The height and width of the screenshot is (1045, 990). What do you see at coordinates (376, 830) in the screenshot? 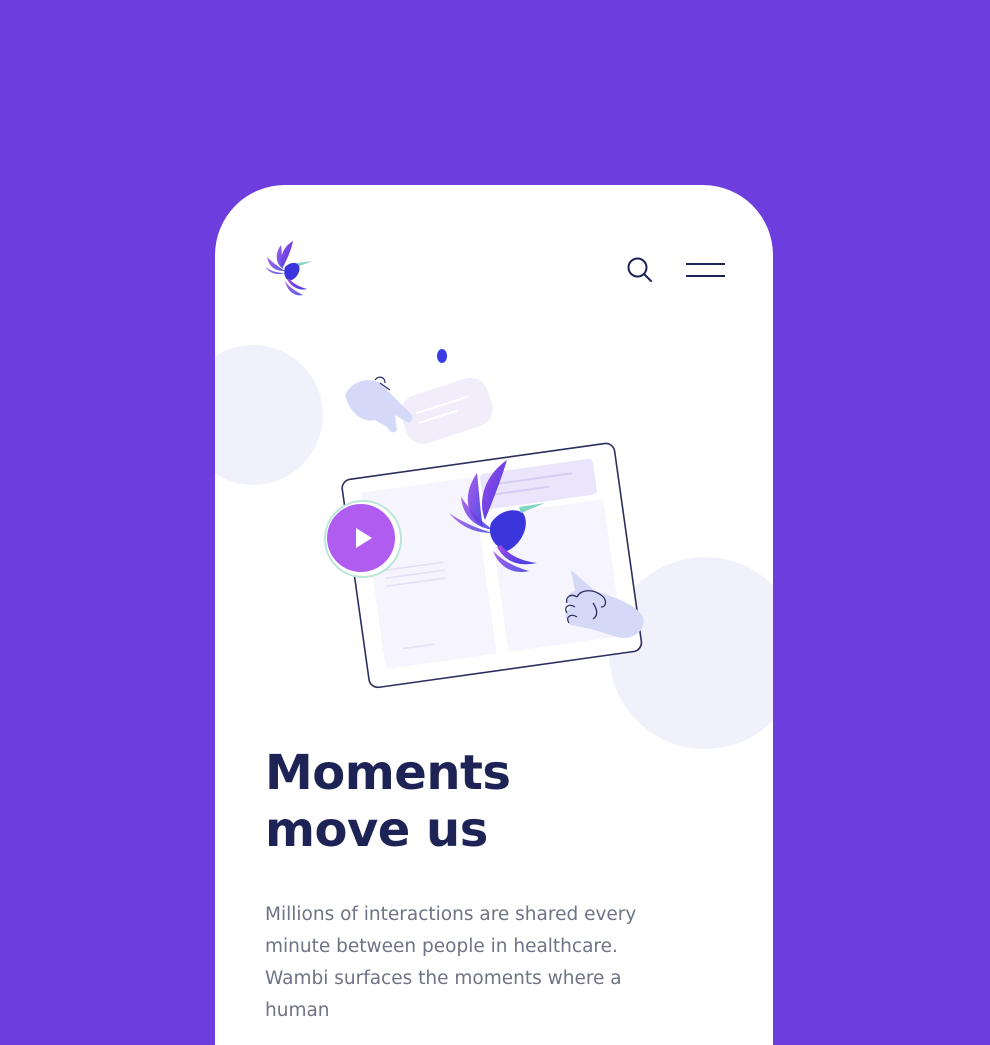
I see `headline-line-2: move us` at bounding box center [376, 830].